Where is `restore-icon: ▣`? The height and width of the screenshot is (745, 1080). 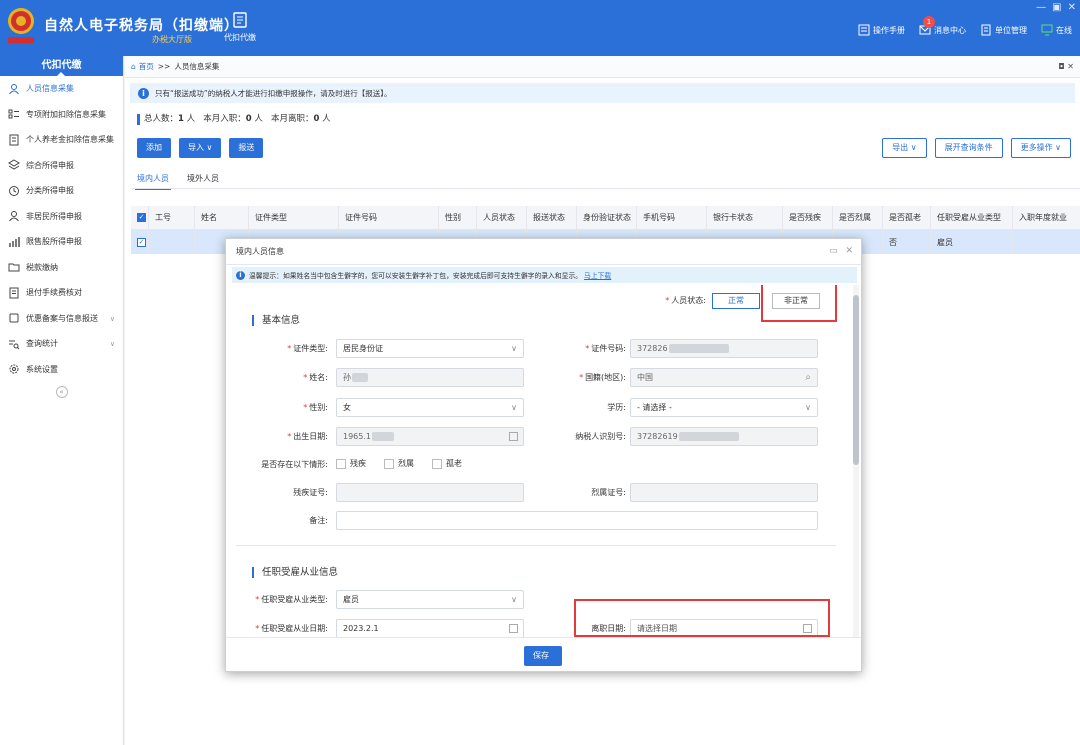
restore-icon: ▣ is located at coordinates (1056, 7).